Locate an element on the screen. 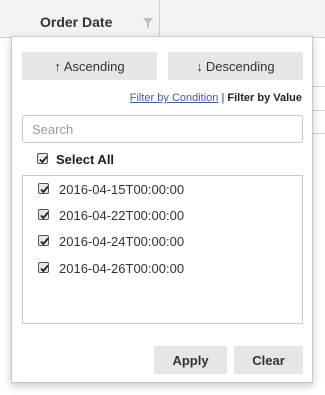 This screenshot has height=395, width=325. filter-by-condition-link: Filter by Condition is located at coordinates (174, 98).